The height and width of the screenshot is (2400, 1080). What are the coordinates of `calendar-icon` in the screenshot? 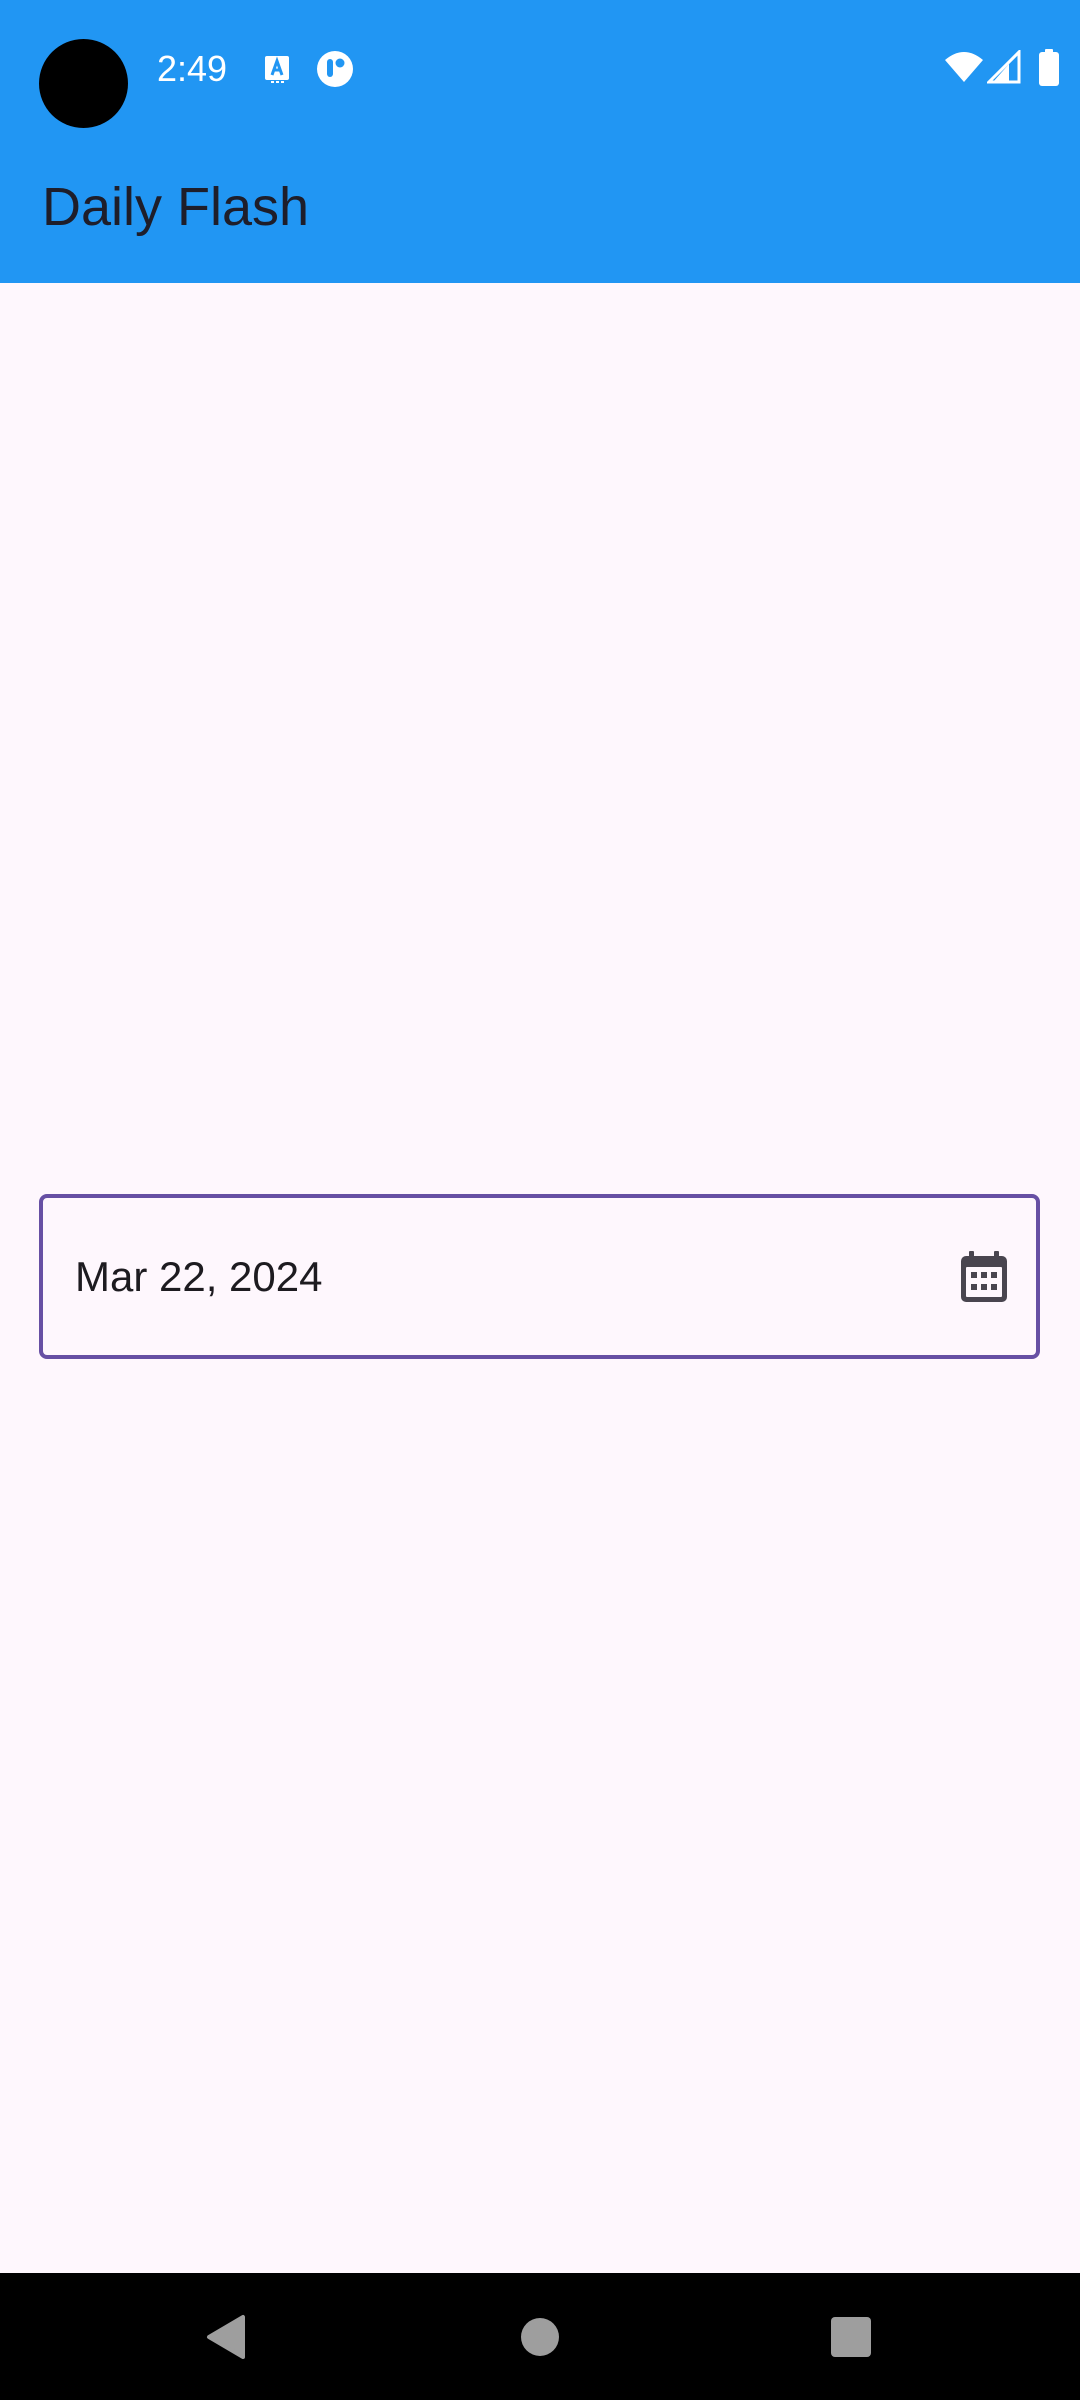 It's located at (984, 1277).